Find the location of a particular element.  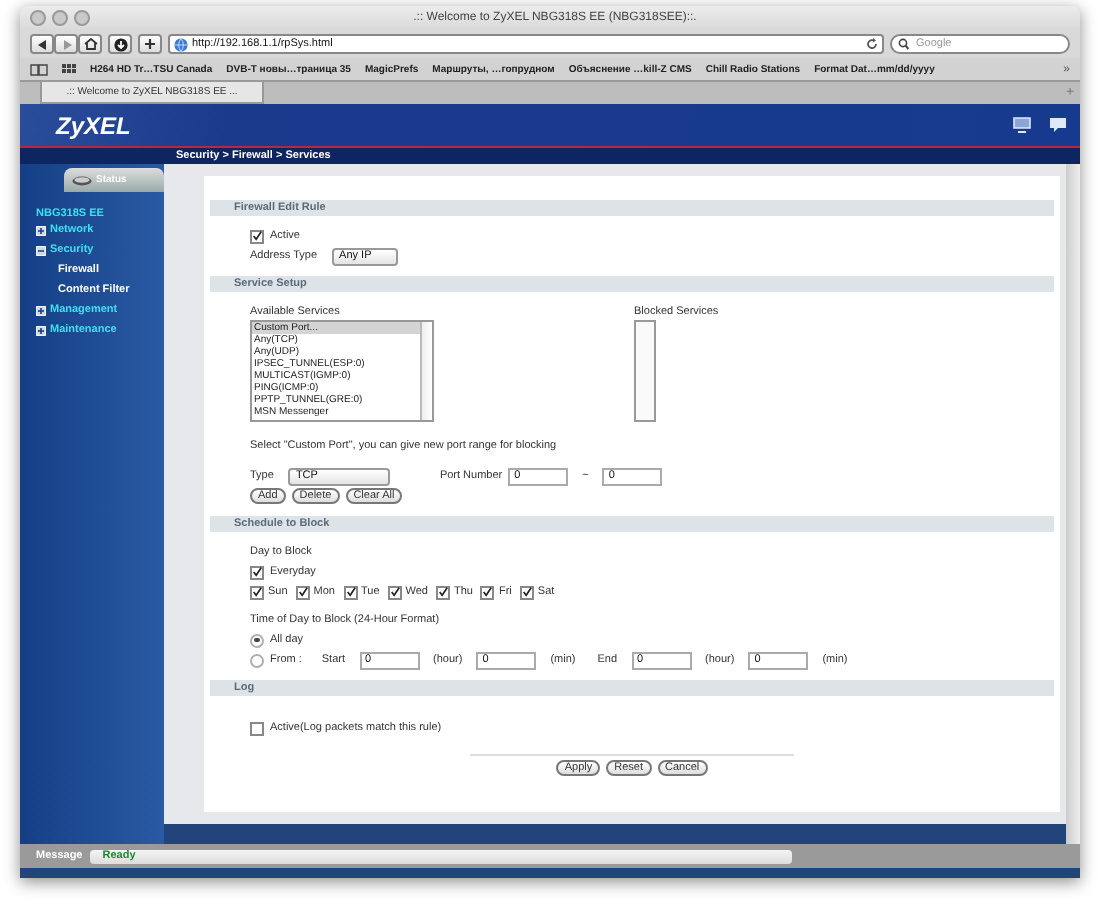

search-icon is located at coordinates (905, 44).